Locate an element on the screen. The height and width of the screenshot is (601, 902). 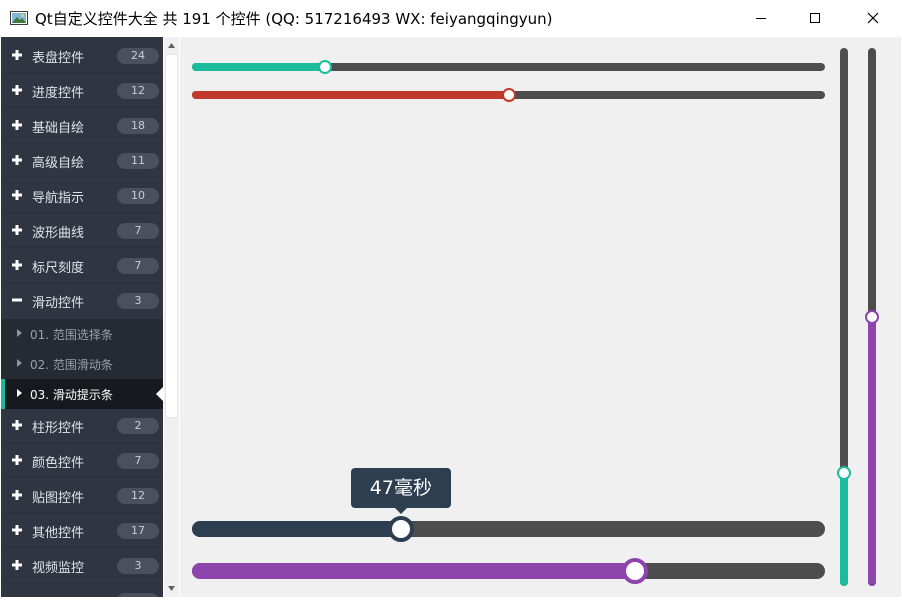
sidebar-item-dial: 表盘控件 24 is located at coordinates (82, 55).